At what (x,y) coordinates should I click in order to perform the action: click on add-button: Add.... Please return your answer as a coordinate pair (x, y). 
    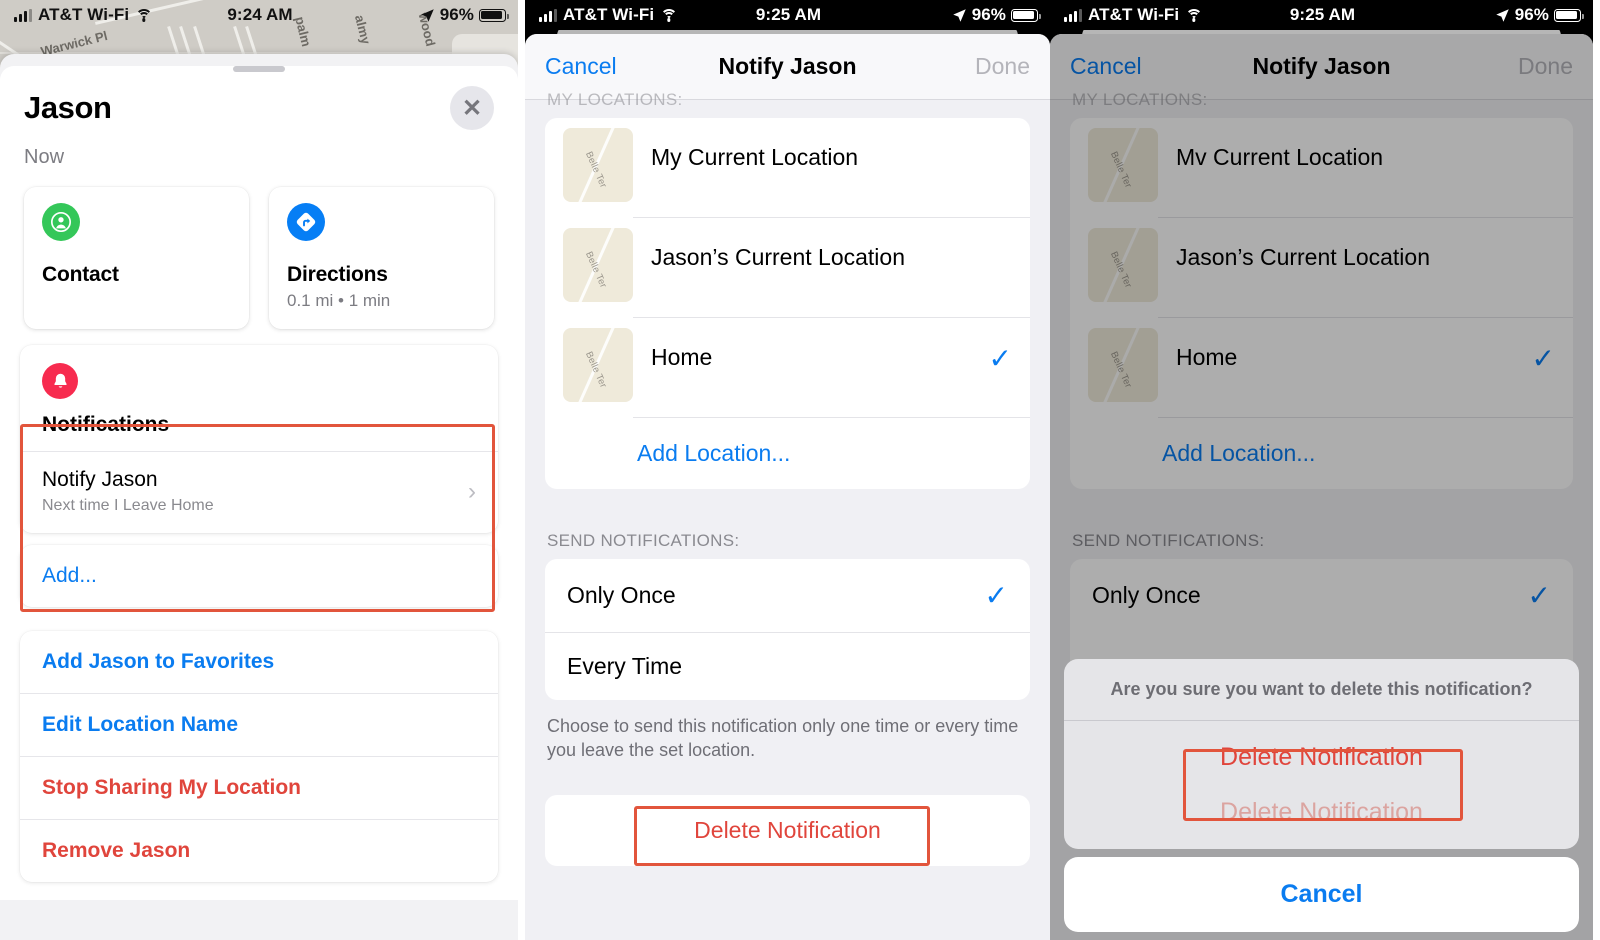
    Looking at the image, I should click on (259, 576).